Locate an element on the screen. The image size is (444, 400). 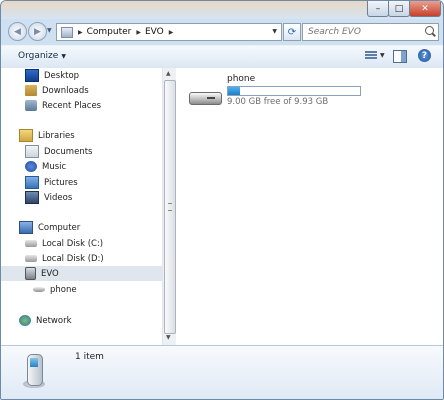
item-count: 1 item is located at coordinates (89, 357).